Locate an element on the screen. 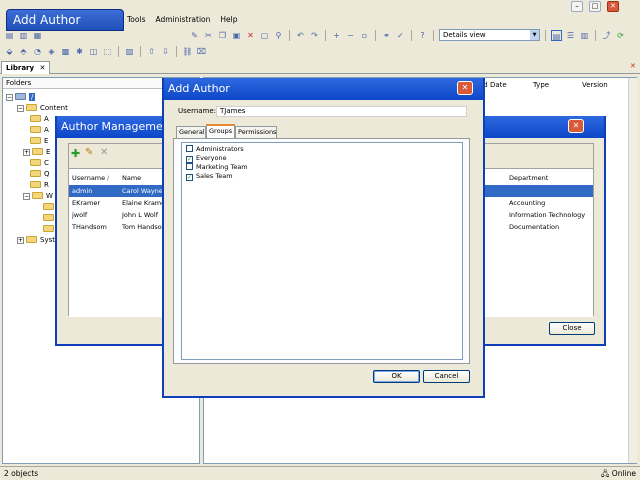  export-icon: ⬚ is located at coordinates (107, 51).